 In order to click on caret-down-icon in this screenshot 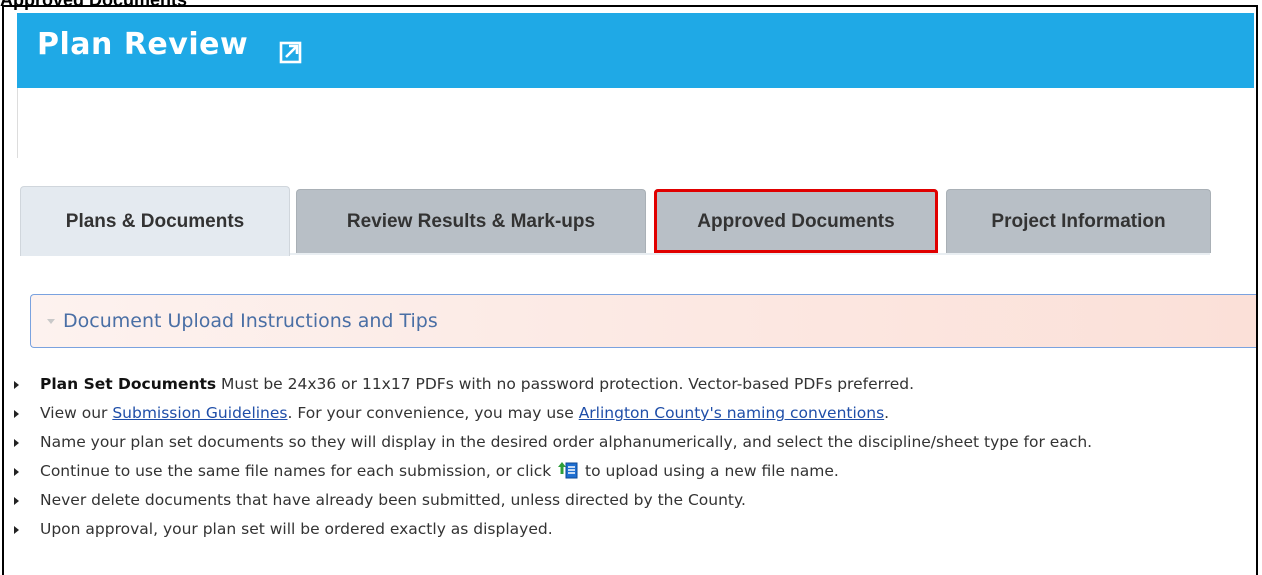, I will do `click(51, 321)`.